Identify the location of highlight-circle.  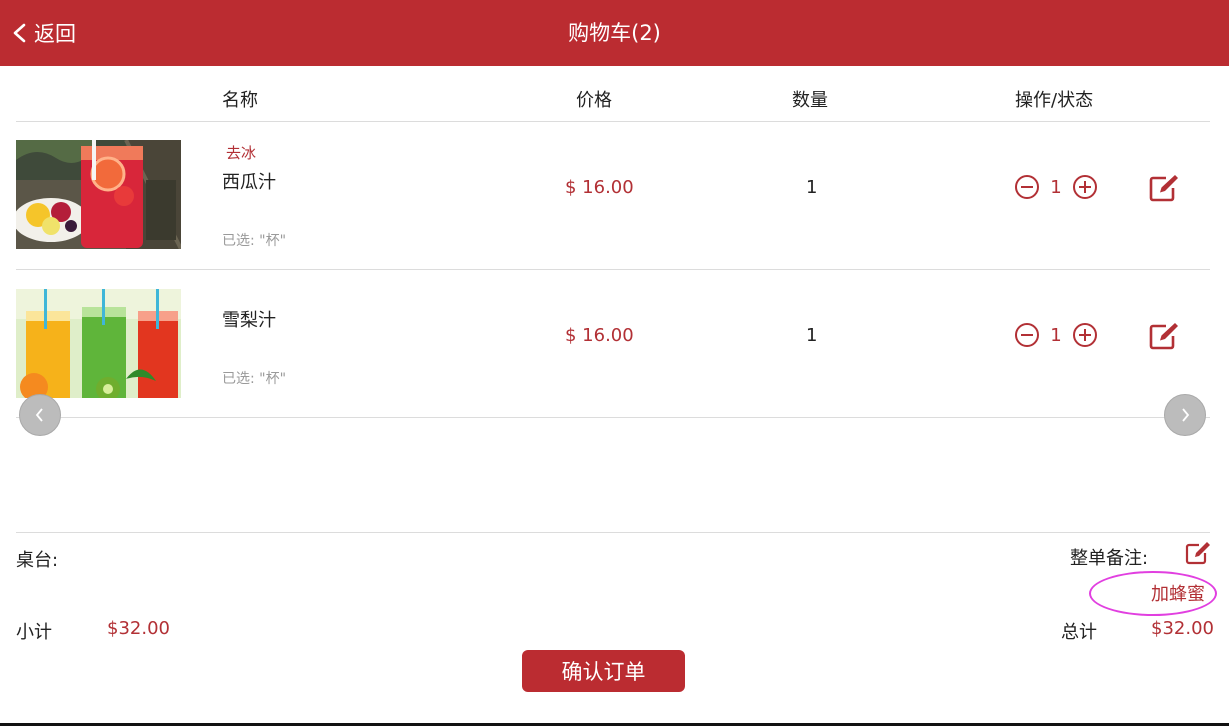
(1153, 593).